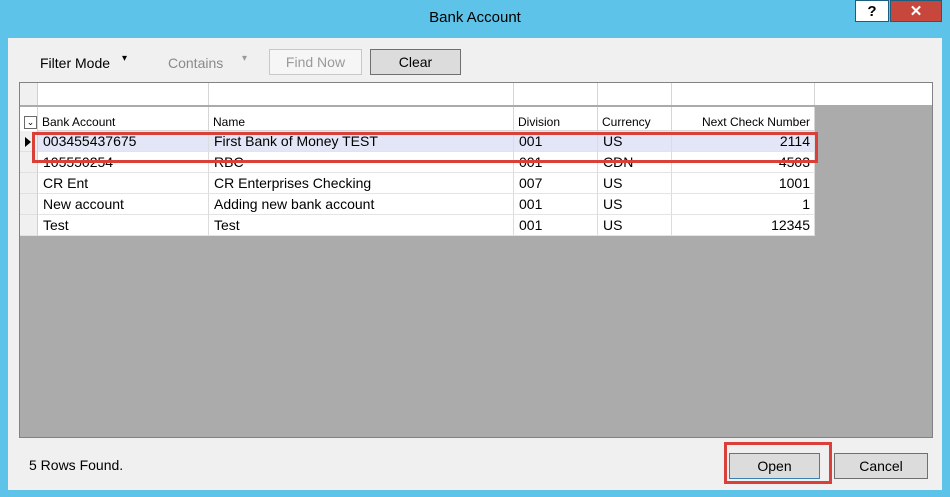 This screenshot has width=950, height=497. What do you see at coordinates (315, 62) in the screenshot?
I see `find-now-button: Find Now` at bounding box center [315, 62].